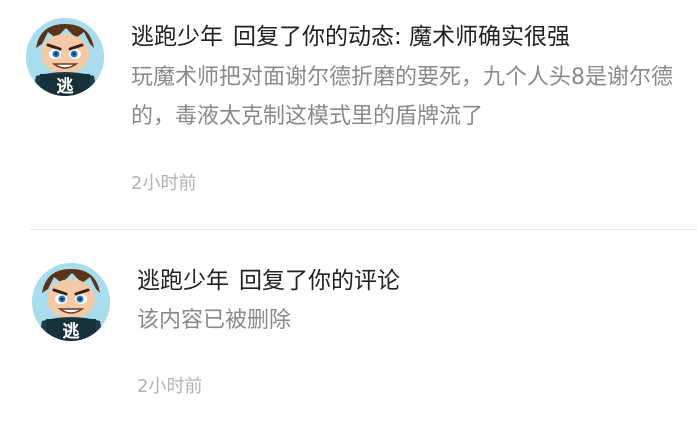 This screenshot has height=423, width=697. Describe the element at coordinates (319, 281) in the screenshot. I see `notification-action: 回复了你的评论` at that location.